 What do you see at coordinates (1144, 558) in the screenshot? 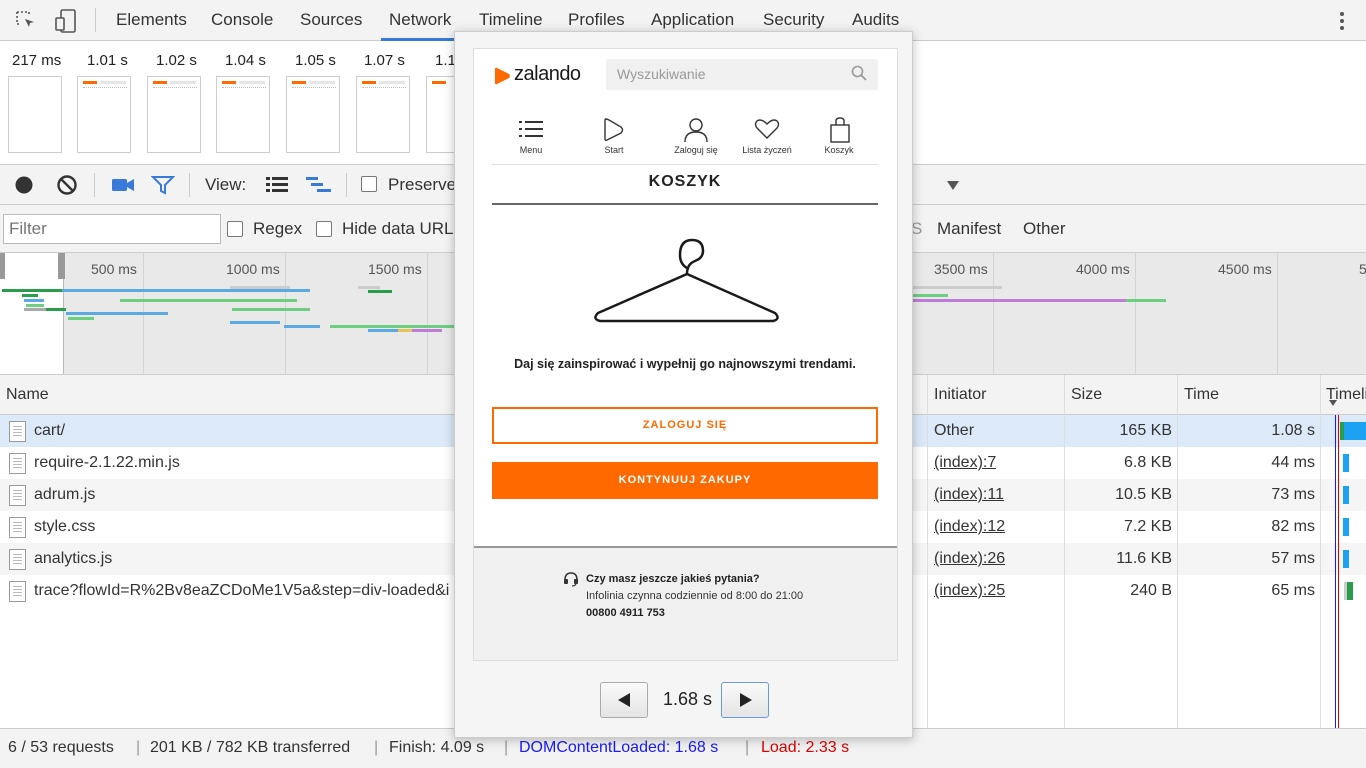
I see `request-size: 11.6 KB` at bounding box center [1144, 558].